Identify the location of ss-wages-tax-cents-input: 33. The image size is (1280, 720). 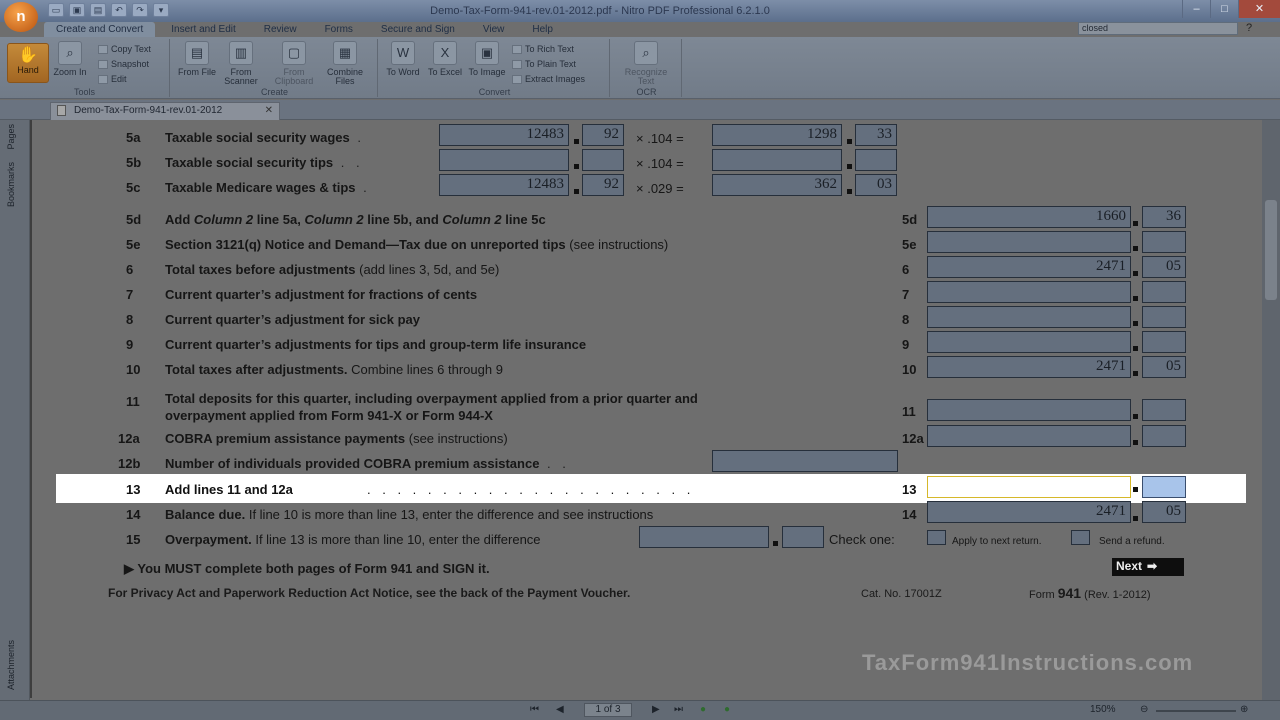
(876, 135).